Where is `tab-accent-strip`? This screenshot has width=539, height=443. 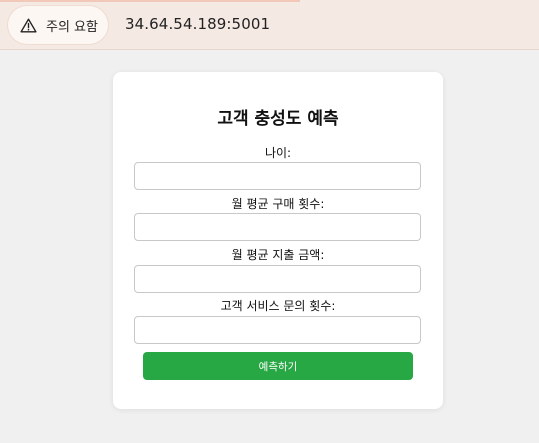 tab-accent-strip is located at coordinates (150, 1).